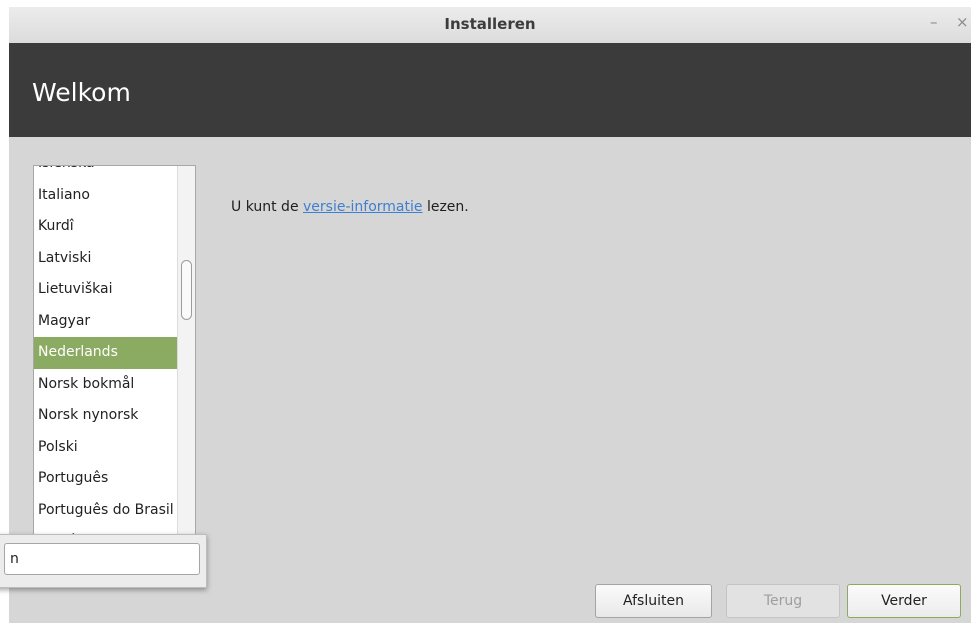  What do you see at coordinates (105, 353) in the screenshot?
I see `list-item-selected: Nederlands` at bounding box center [105, 353].